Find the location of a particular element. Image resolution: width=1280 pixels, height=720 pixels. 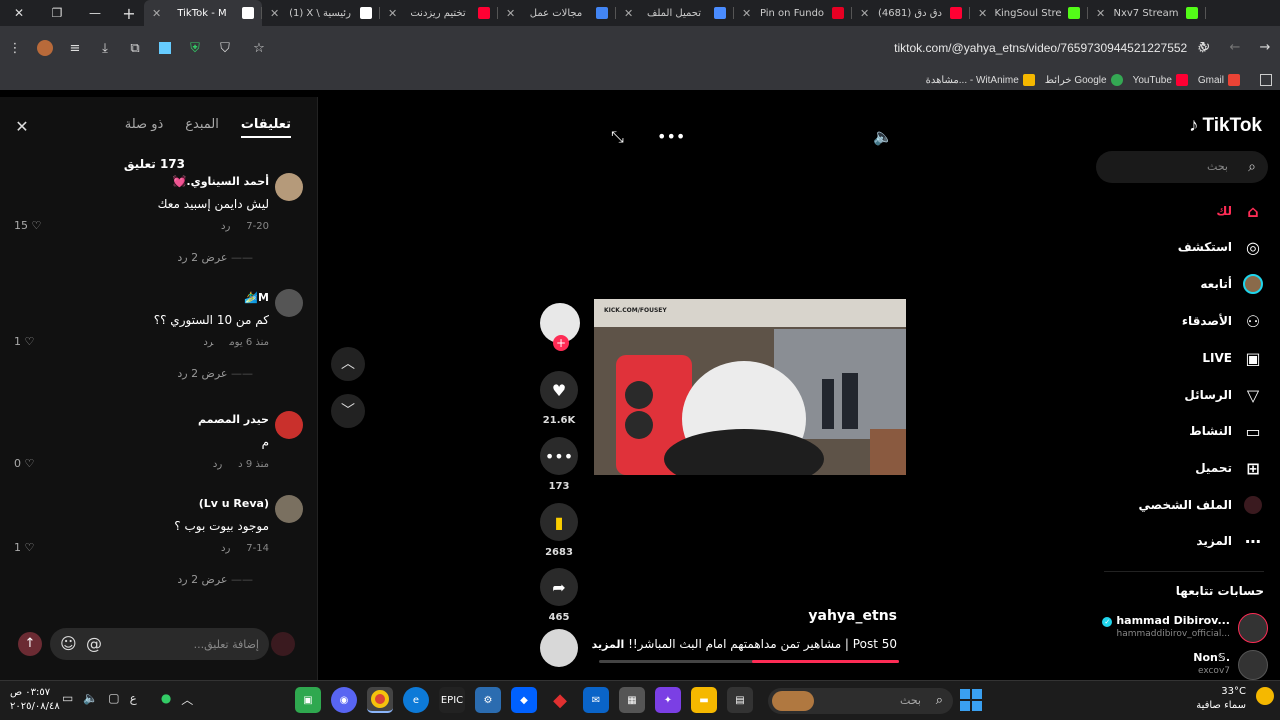

new-tab-button: + is located at coordinates (129, 13).